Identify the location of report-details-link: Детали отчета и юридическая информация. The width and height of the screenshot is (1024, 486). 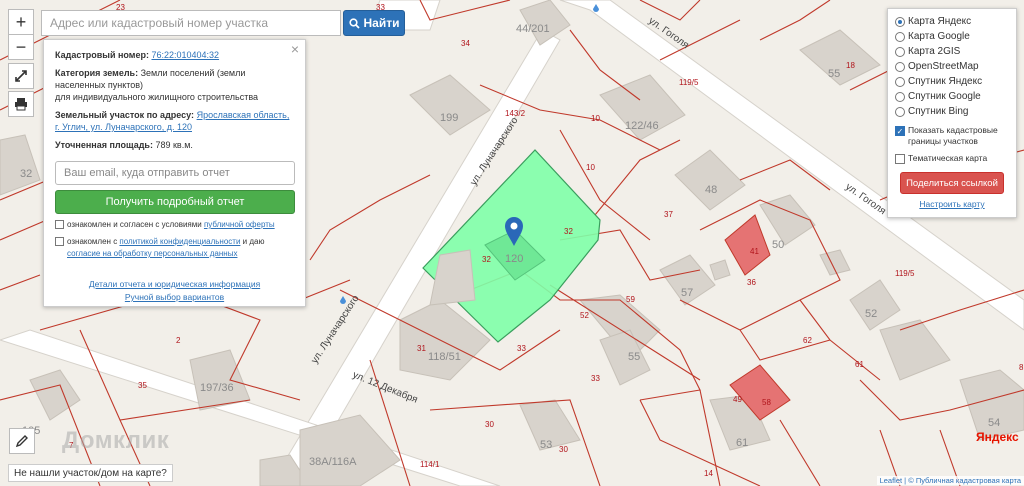
(174, 284).